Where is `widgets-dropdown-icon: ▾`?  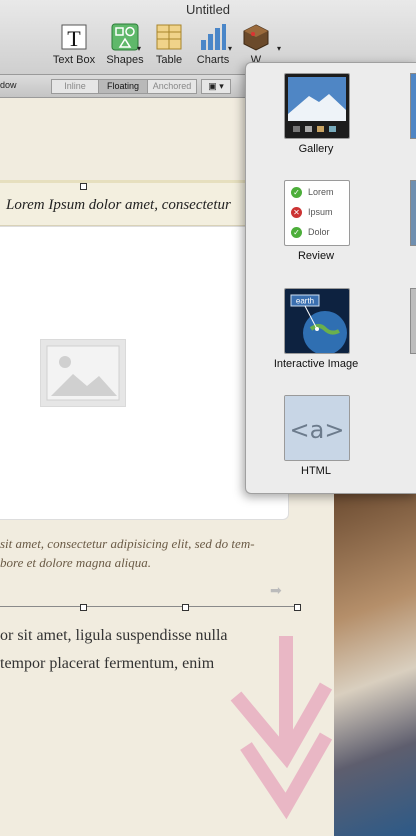 widgets-dropdown-icon: ▾ is located at coordinates (279, 48).